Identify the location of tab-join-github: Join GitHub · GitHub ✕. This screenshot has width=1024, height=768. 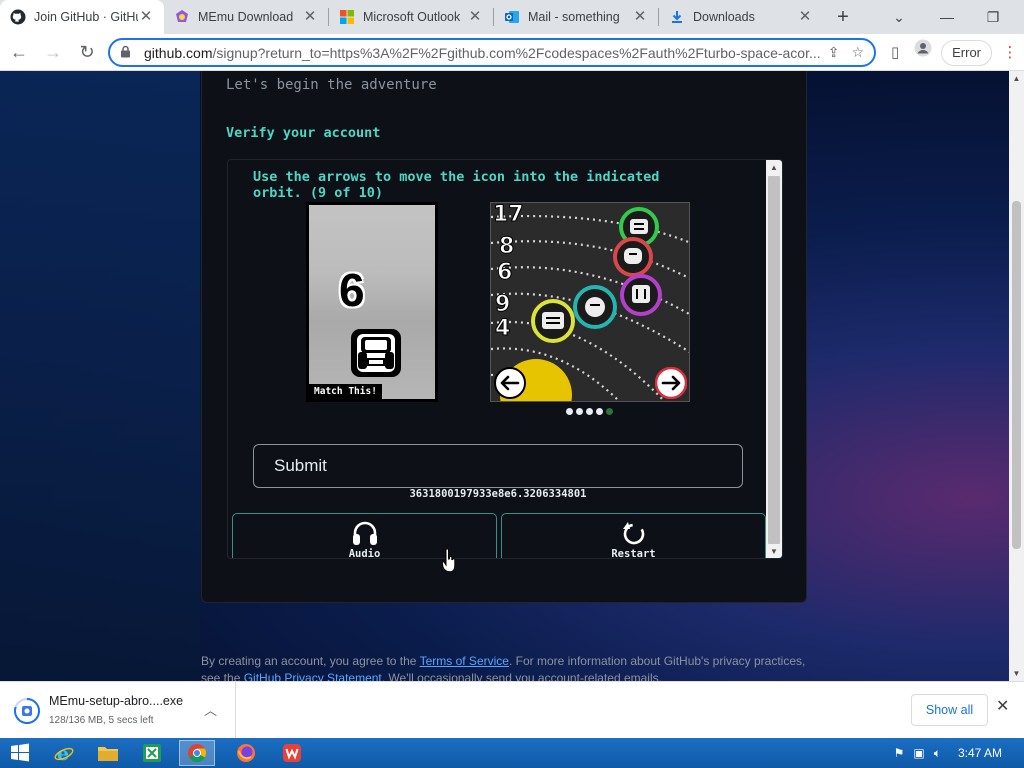
(82, 17).